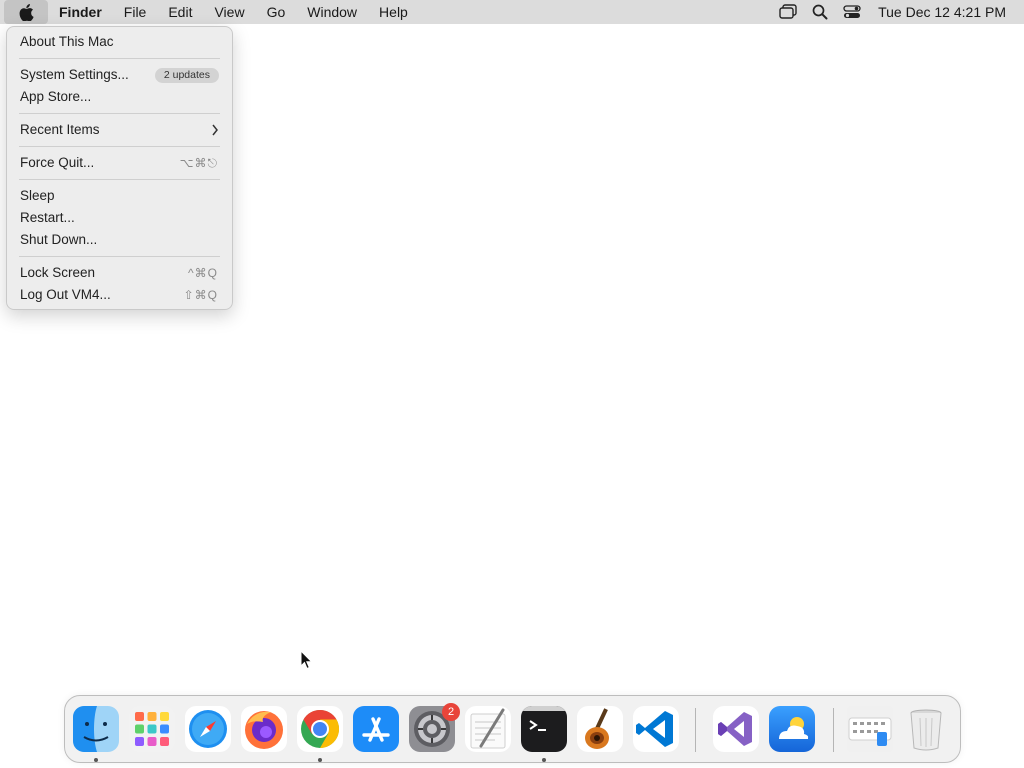  I want to click on menu-help: Help, so click(393, 12).